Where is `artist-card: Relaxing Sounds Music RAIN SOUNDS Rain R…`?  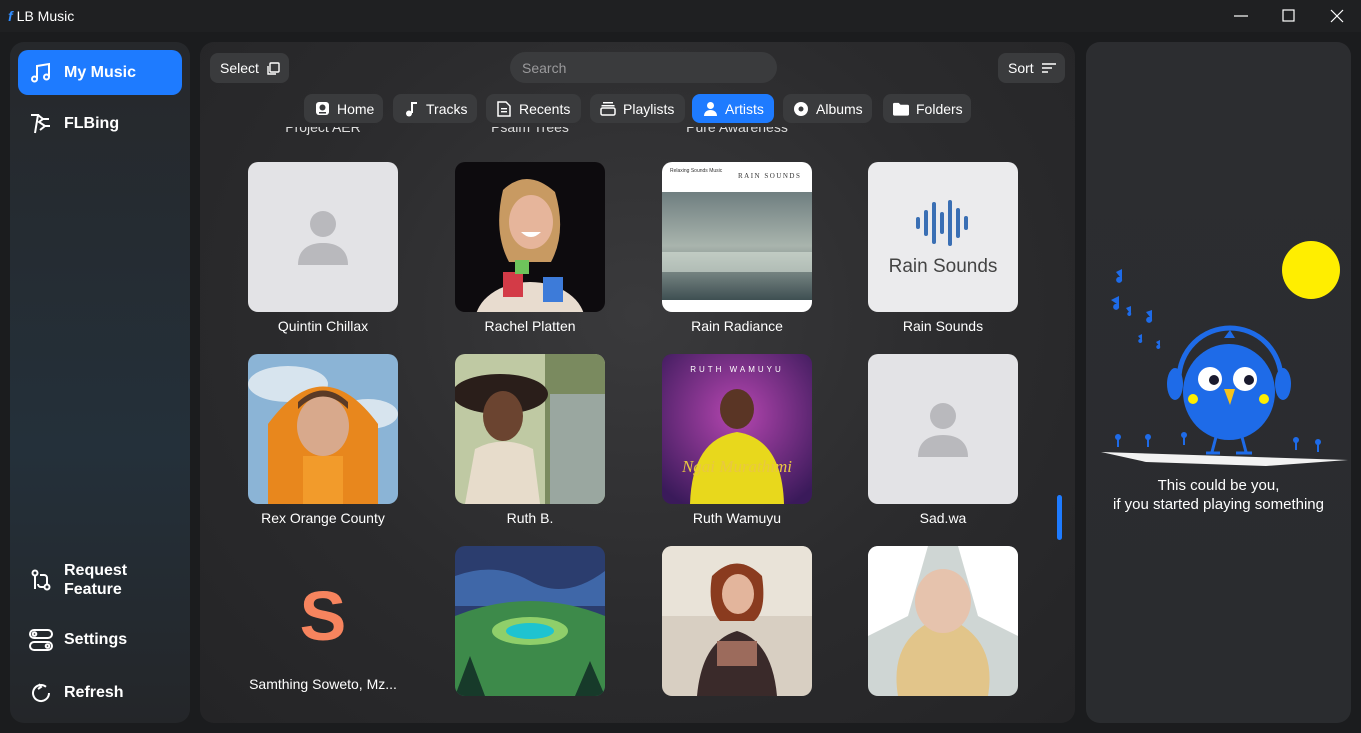 artist-card: Relaxing Sounds Music RAIN SOUNDS Rain R… is located at coordinates (737, 248).